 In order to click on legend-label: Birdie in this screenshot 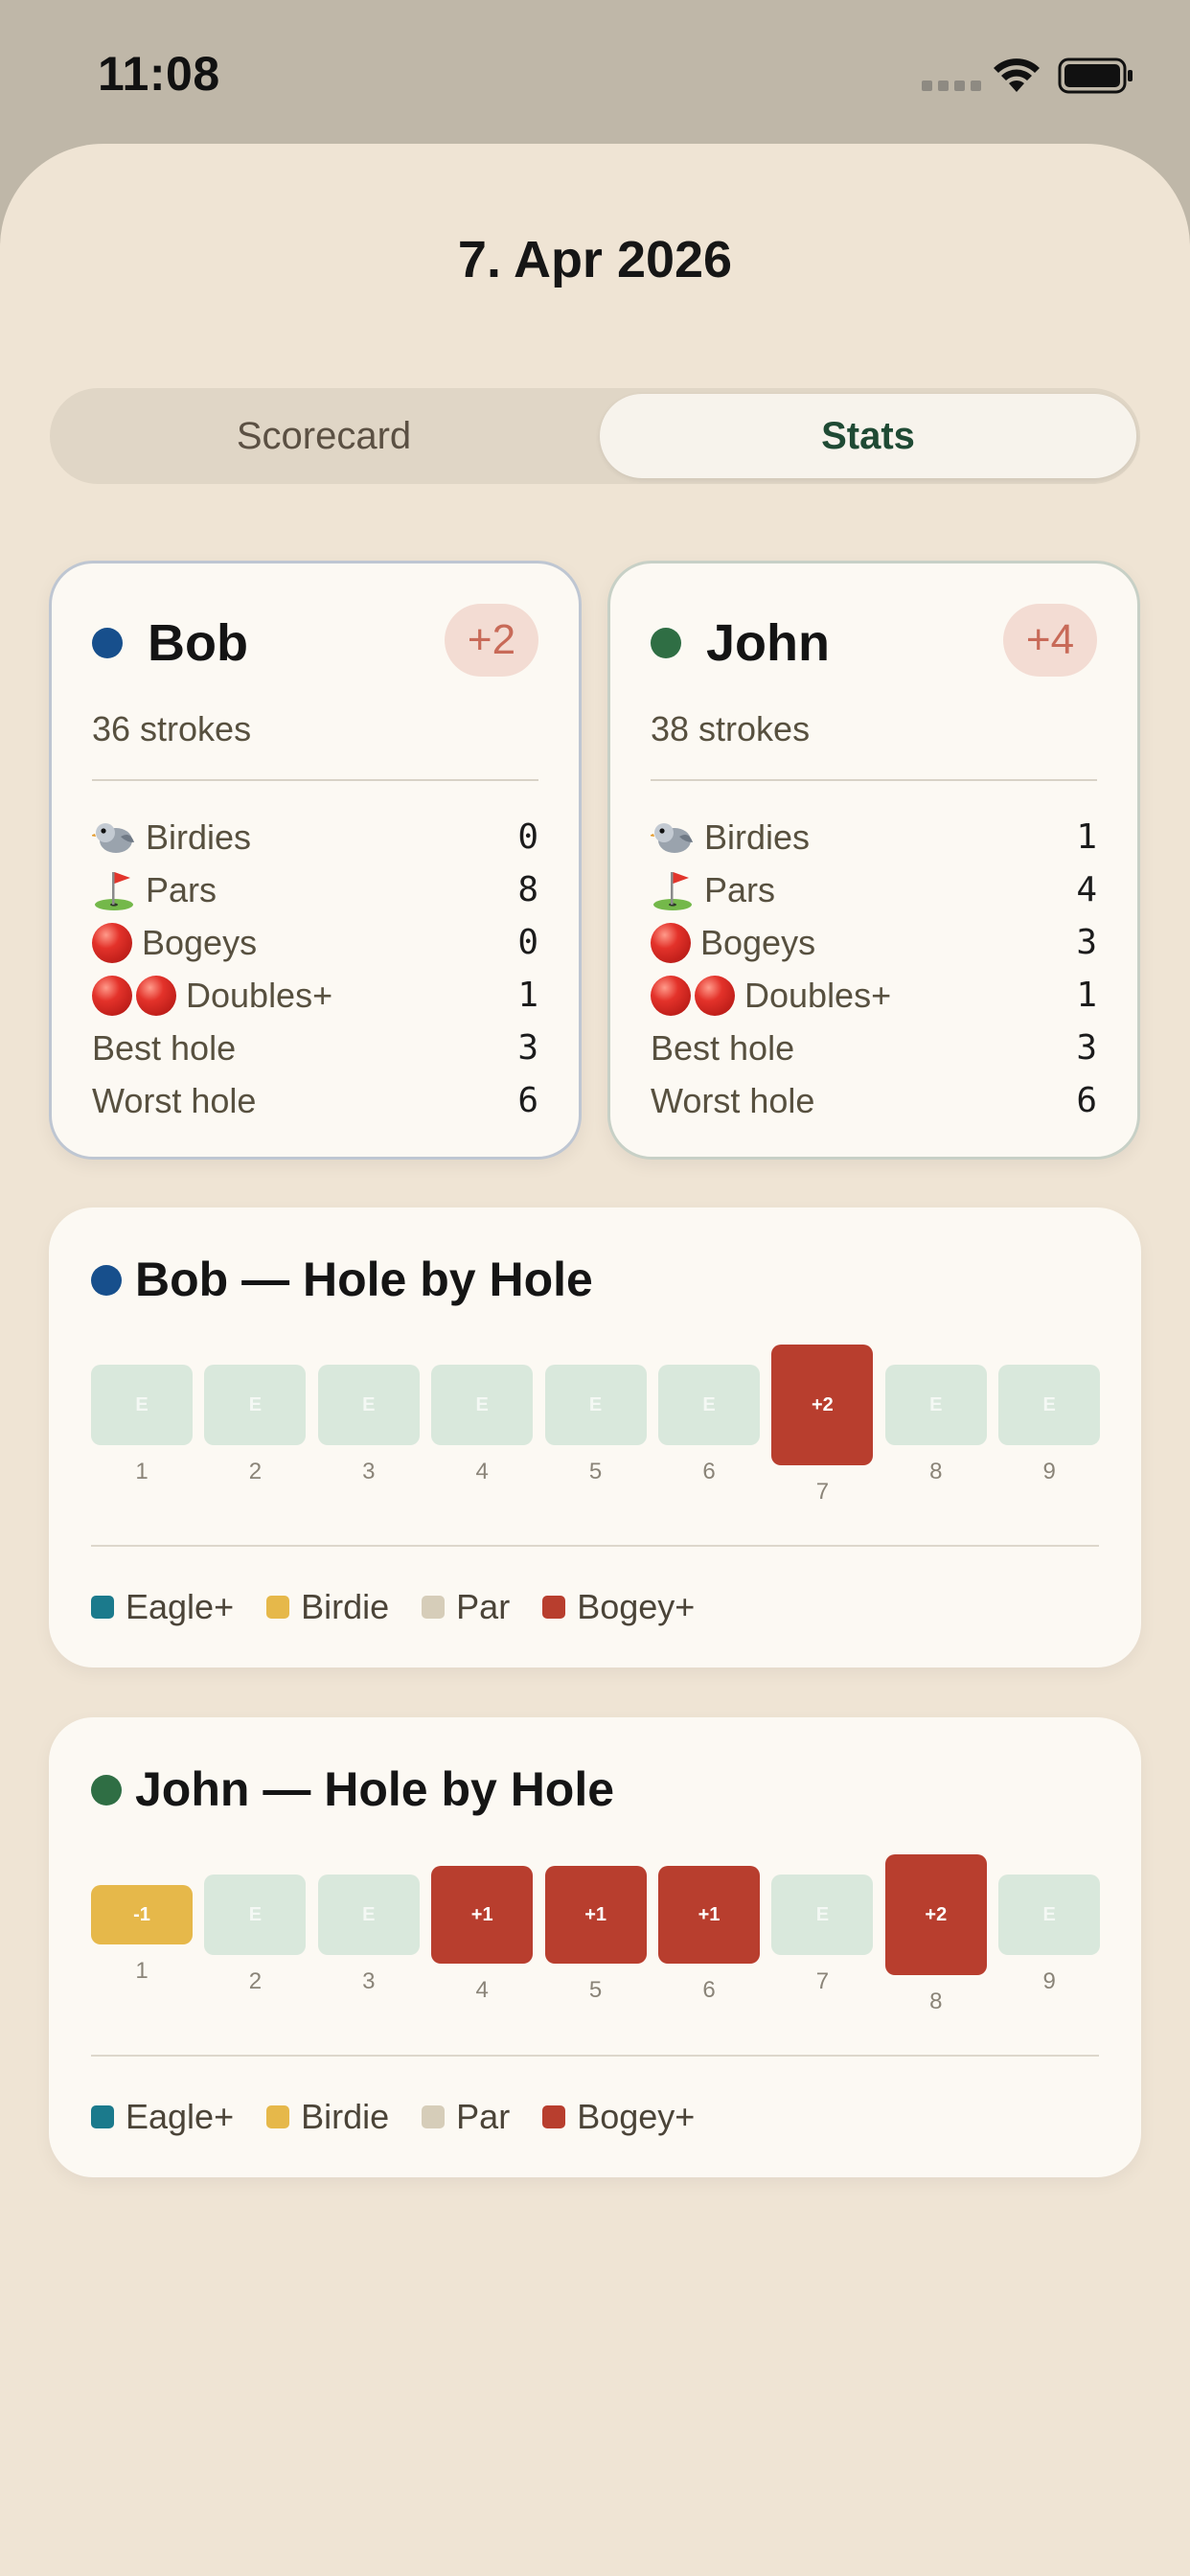, I will do `click(346, 1606)`.